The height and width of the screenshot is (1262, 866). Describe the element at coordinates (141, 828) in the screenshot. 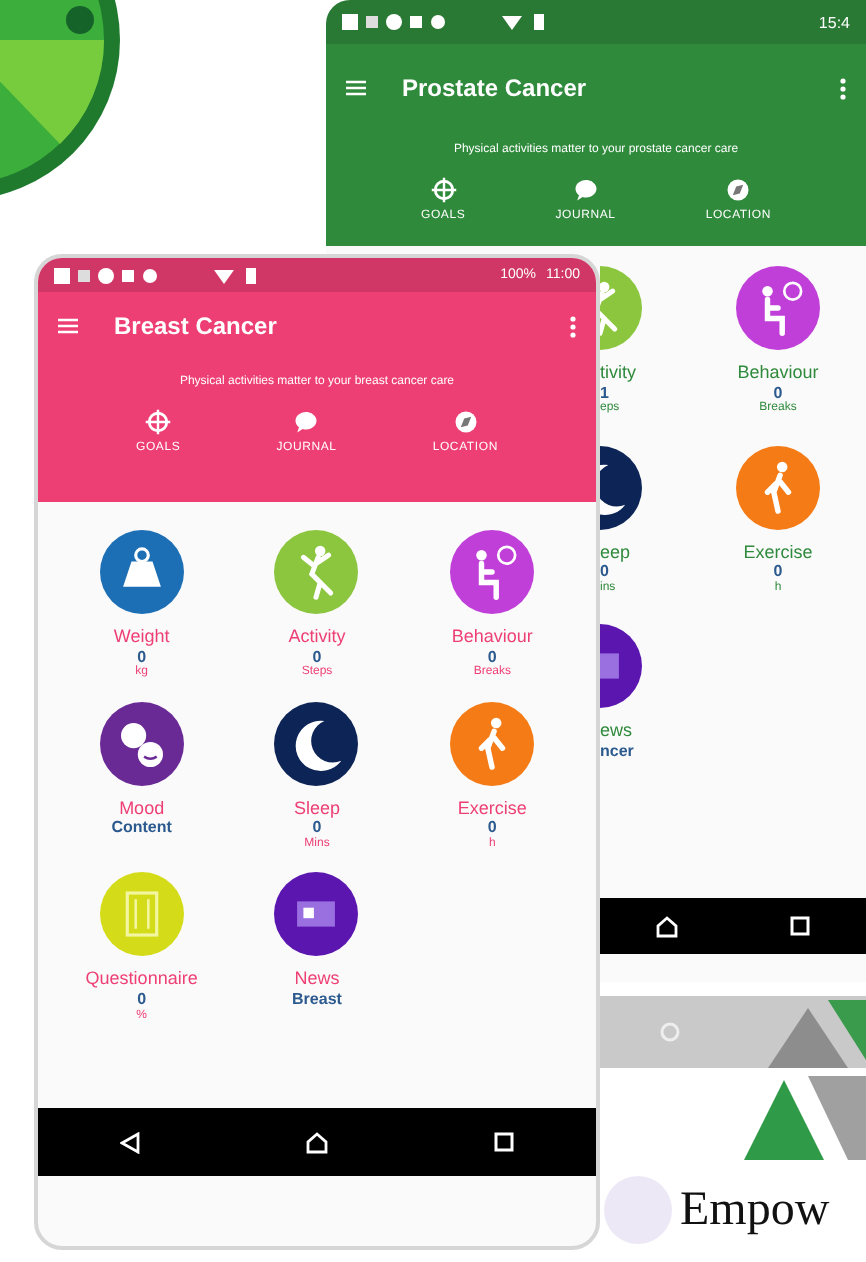

I see `tile-value: Content` at that location.